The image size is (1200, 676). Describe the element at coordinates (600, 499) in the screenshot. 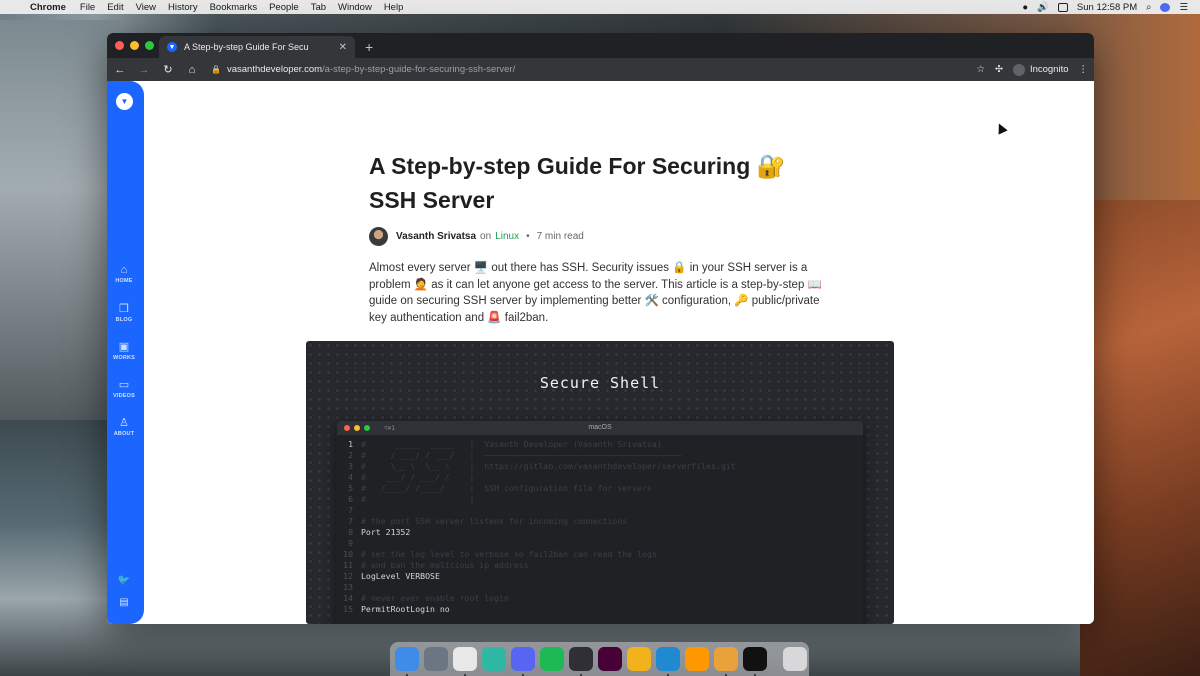

I see `code-line: 6 # |` at that location.